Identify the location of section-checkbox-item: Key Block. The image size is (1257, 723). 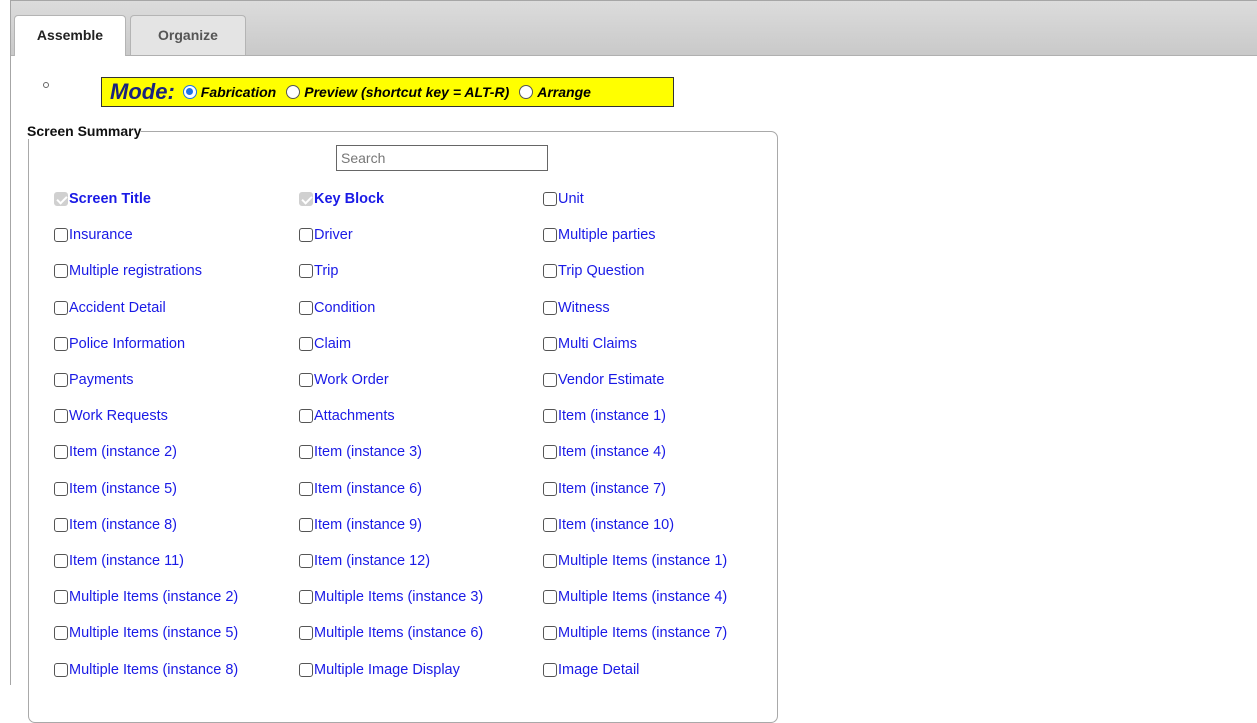
(341, 199).